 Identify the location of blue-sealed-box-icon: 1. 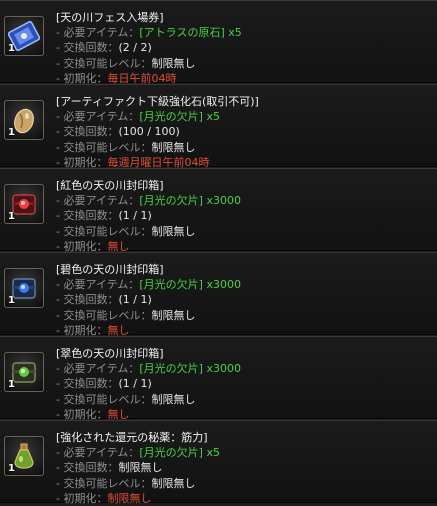
(24, 288).